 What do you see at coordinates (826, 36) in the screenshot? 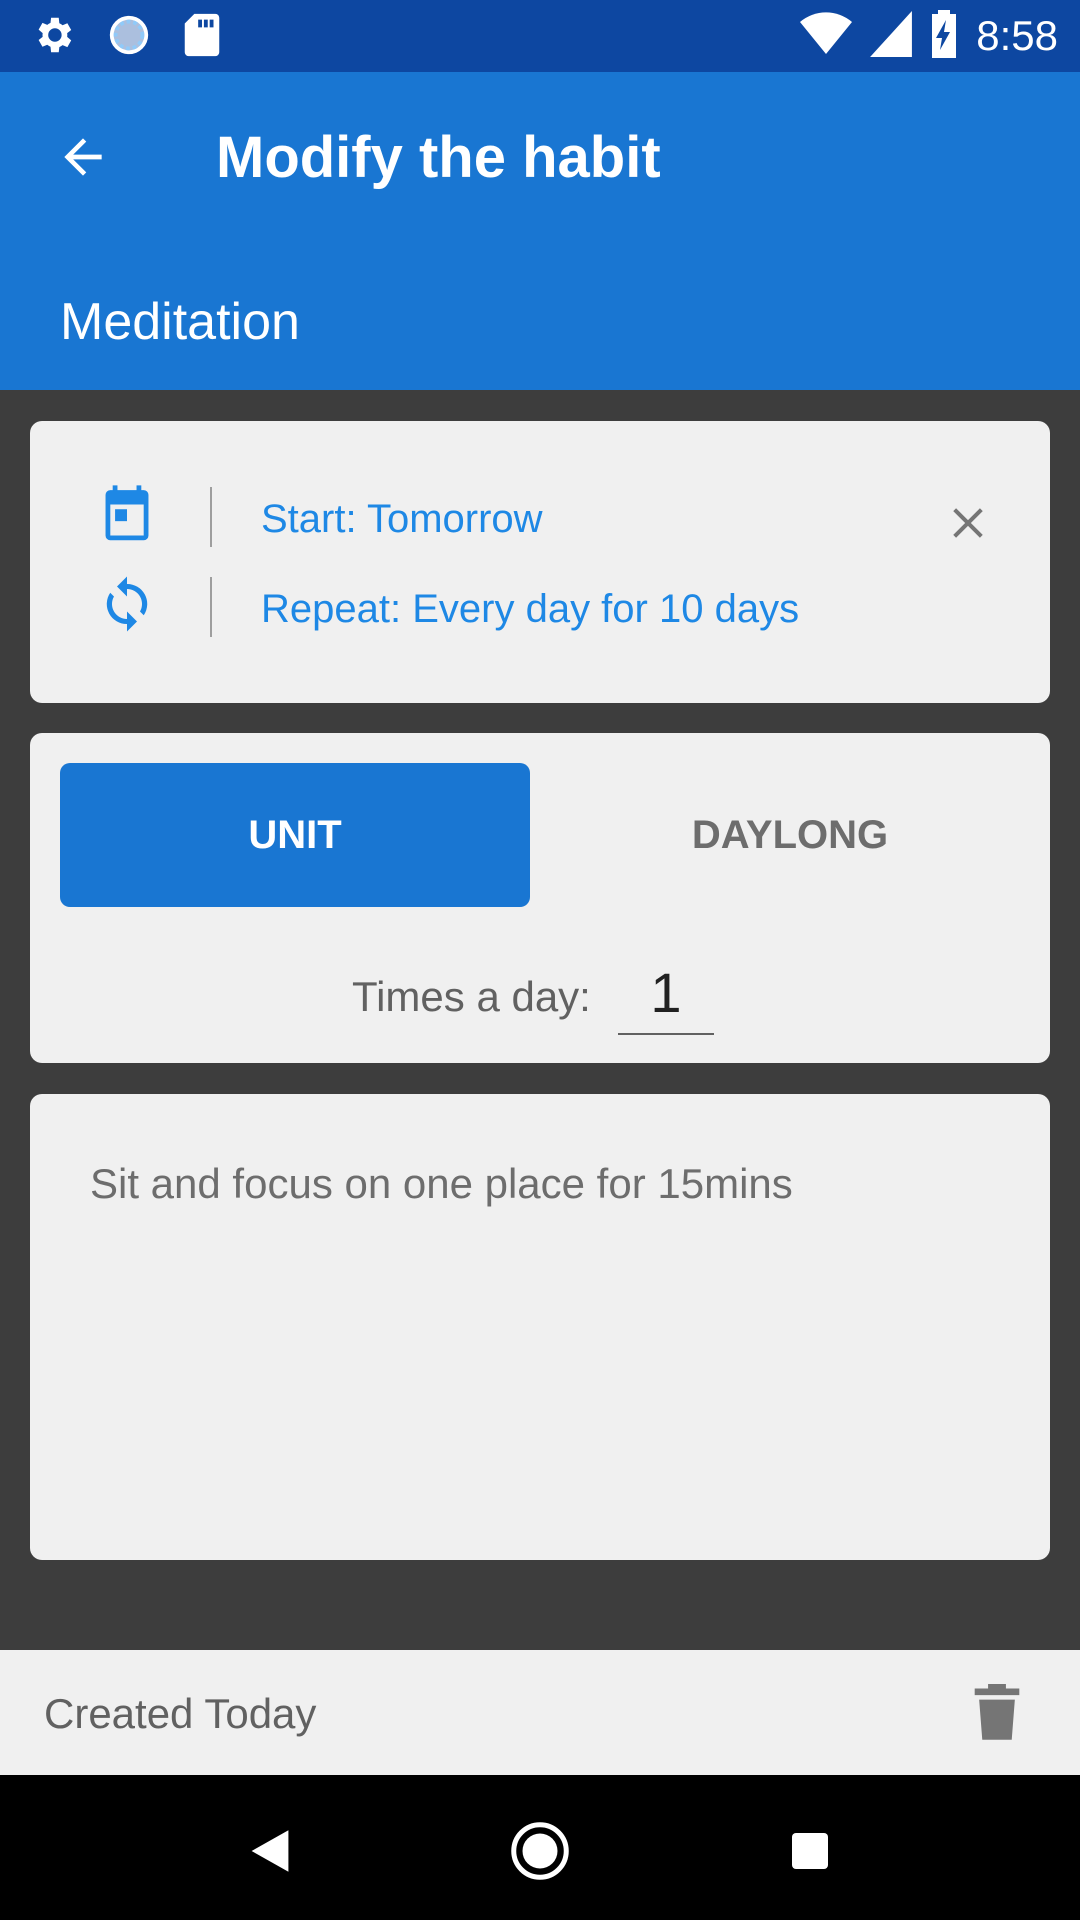
I see `wifi-icon` at bounding box center [826, 36].